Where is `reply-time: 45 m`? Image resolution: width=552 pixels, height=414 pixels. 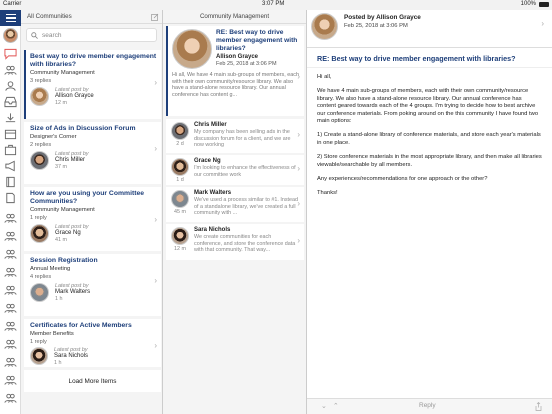
reply-time: 45 m is located at coordinates (180, 212).